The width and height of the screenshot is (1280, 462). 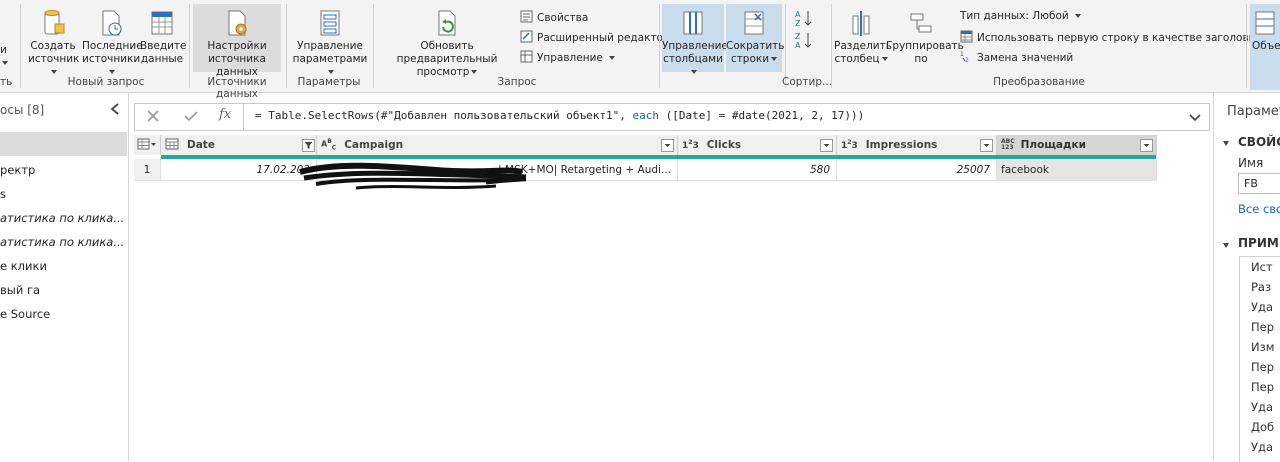 What do you see at coordinates (849, 145) in the screenshot?
I see `number-type-icon: 123` at bounding box center [849, 145].